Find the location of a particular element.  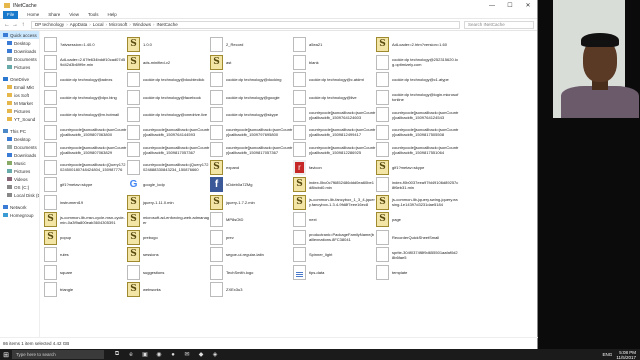

minimize-button: — is located at coordinates (492, 5).